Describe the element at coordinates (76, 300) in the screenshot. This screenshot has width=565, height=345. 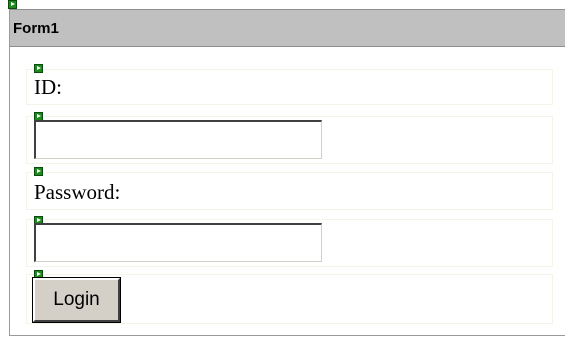
I see `login-button: Login` at that location.